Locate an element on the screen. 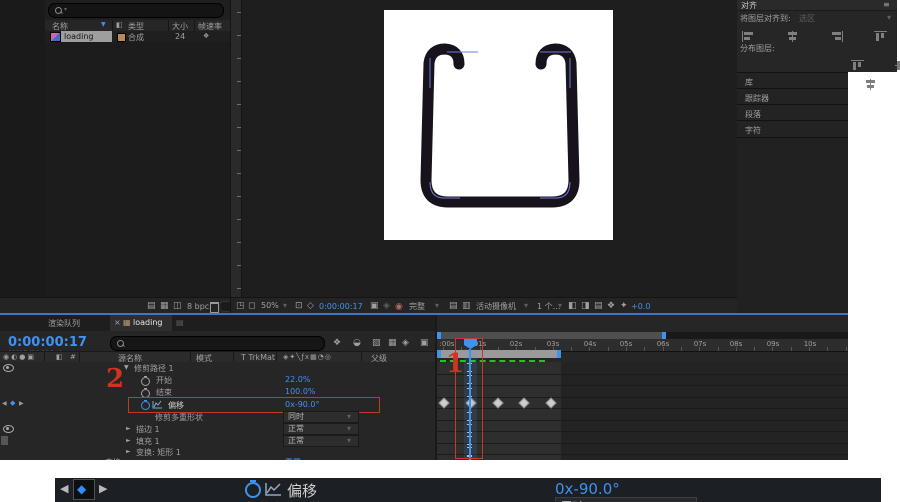 This screenshot has width=900, height=502. panel-libraries: 库 is located at coordinates (792, 80).